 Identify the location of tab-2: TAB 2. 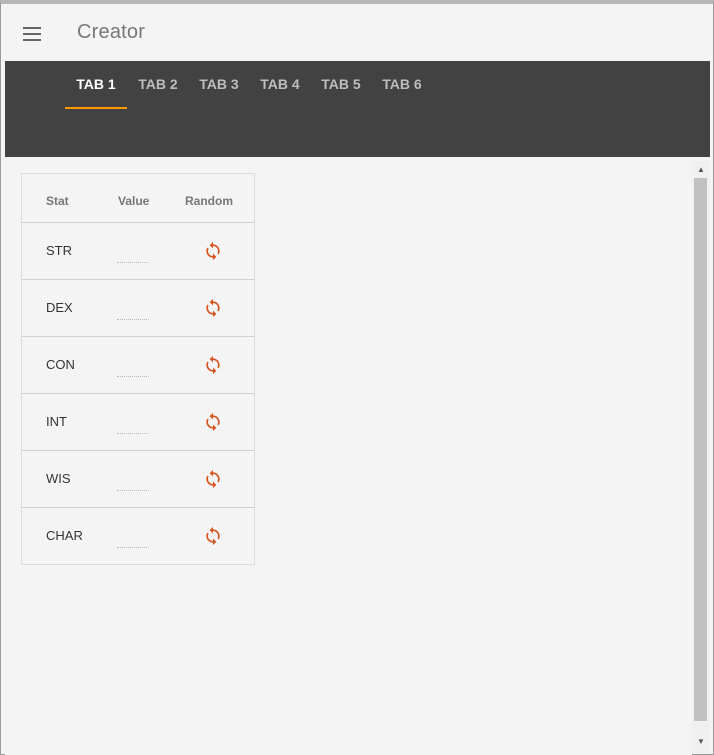
(158, 85).